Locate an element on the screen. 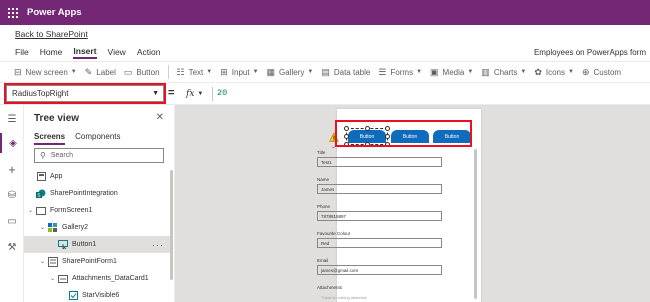 The height and width of the screenshot is (302, 650). more-options-icon: ··· is located at coordinates (158, 245).